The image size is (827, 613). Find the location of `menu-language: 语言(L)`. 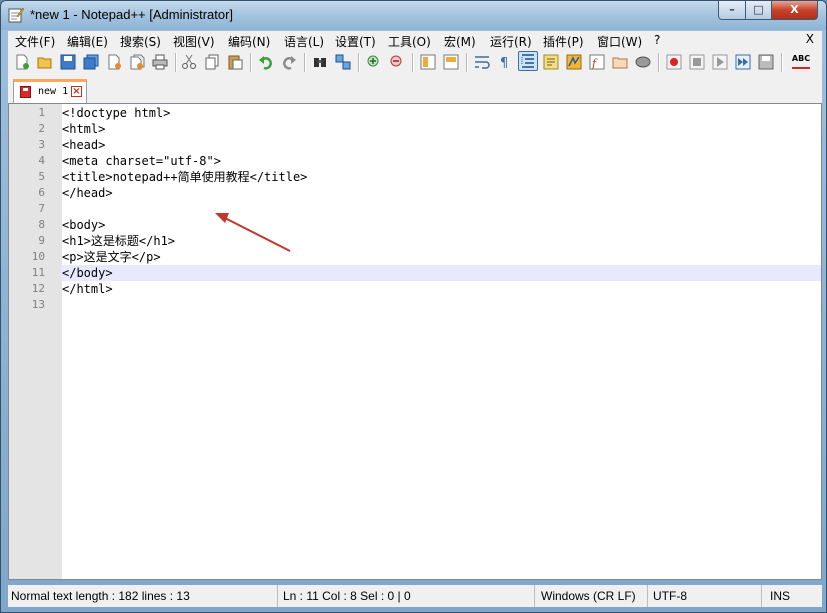

menu-language: 语言(L) is located at coordinates (304, 41).